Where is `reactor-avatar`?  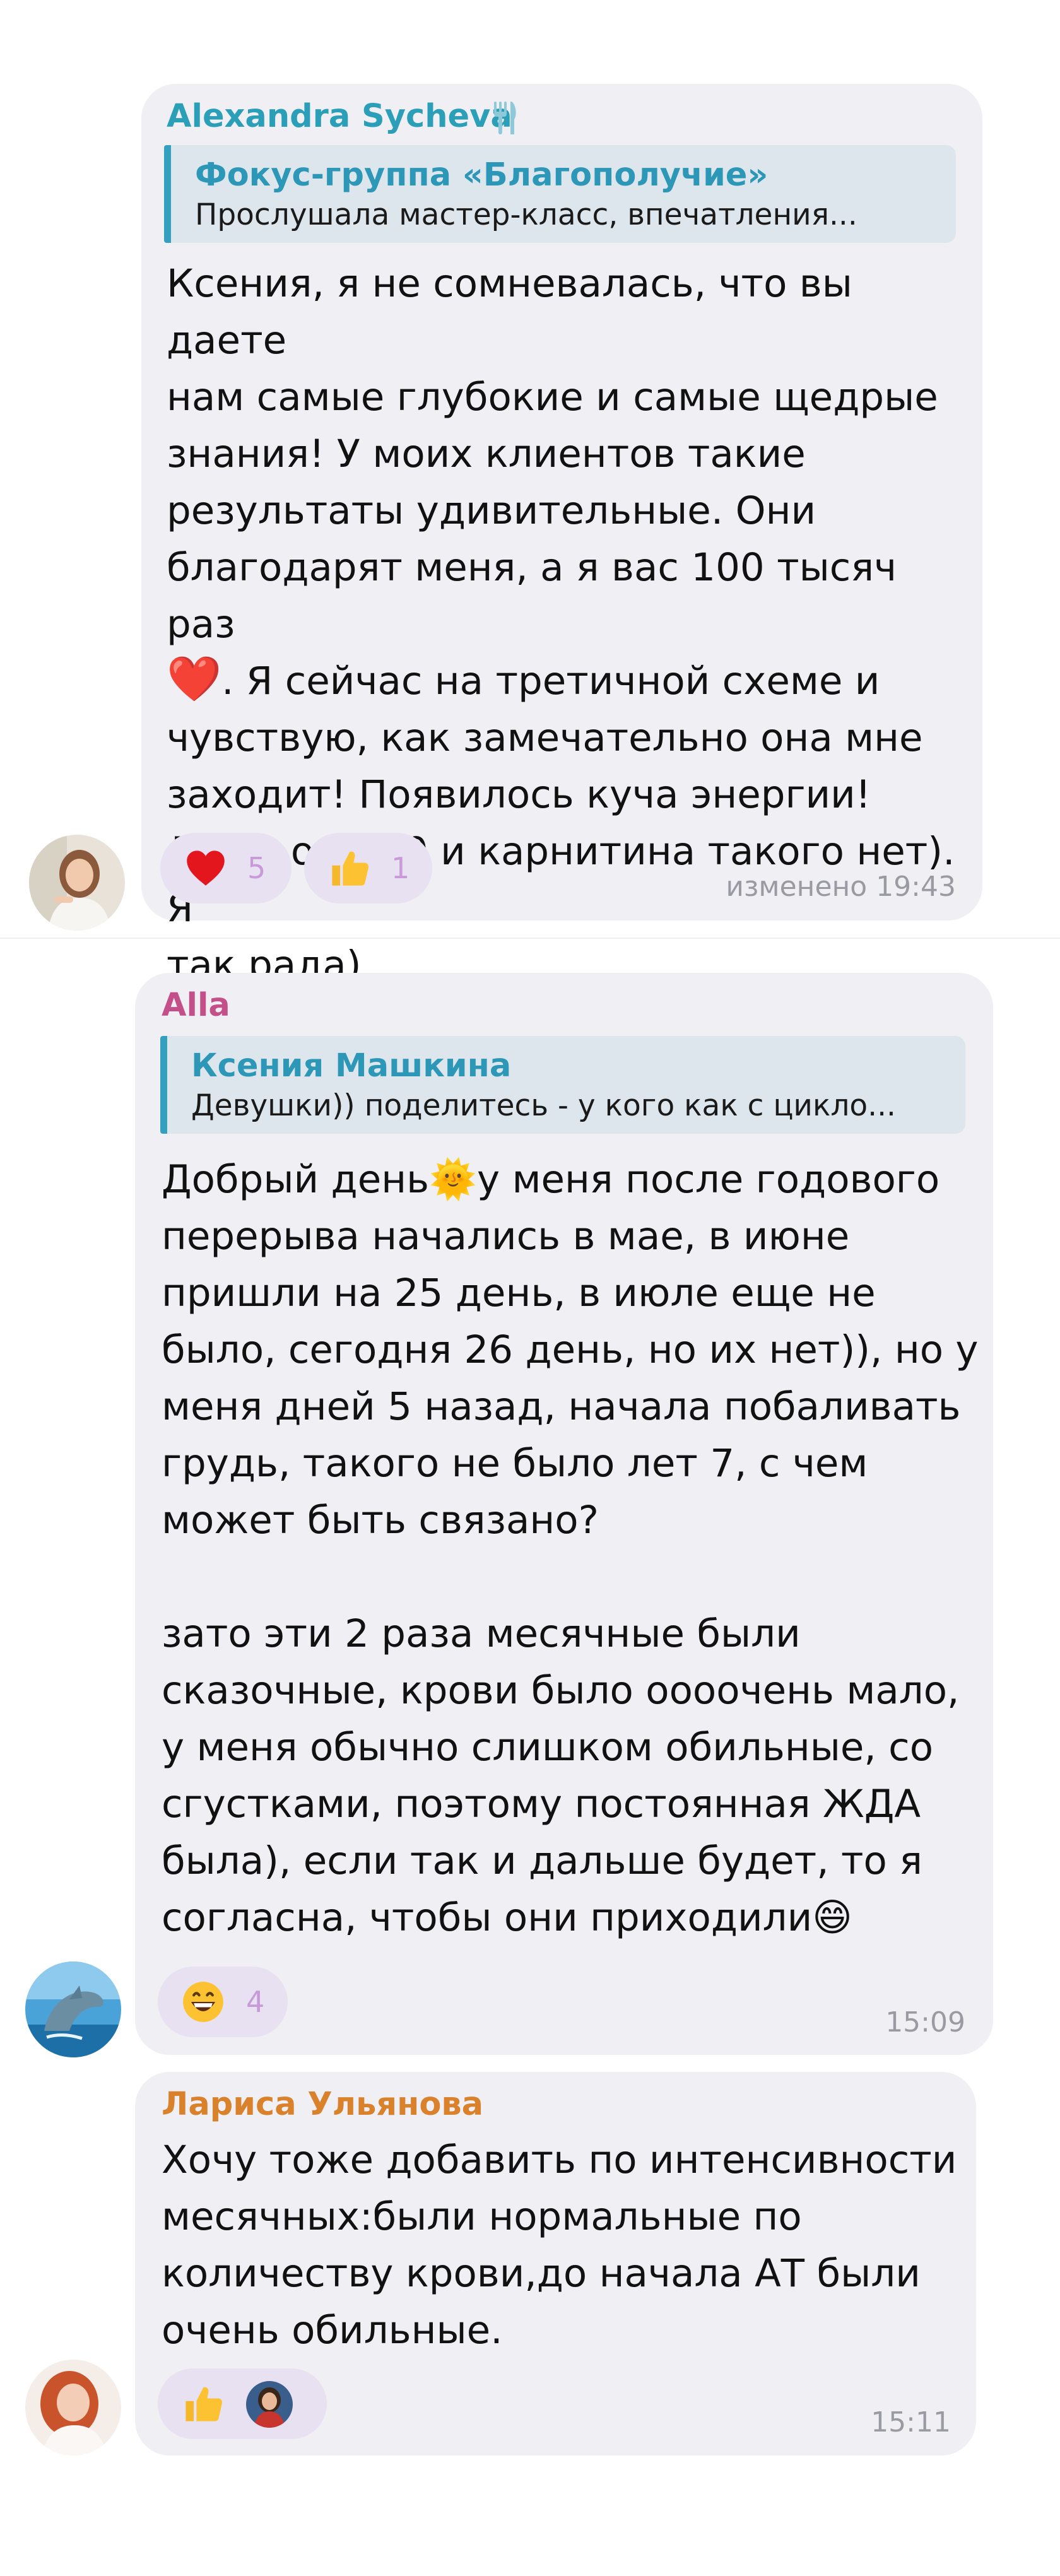
reactor-avatar is located at coordinates (269, 2404).